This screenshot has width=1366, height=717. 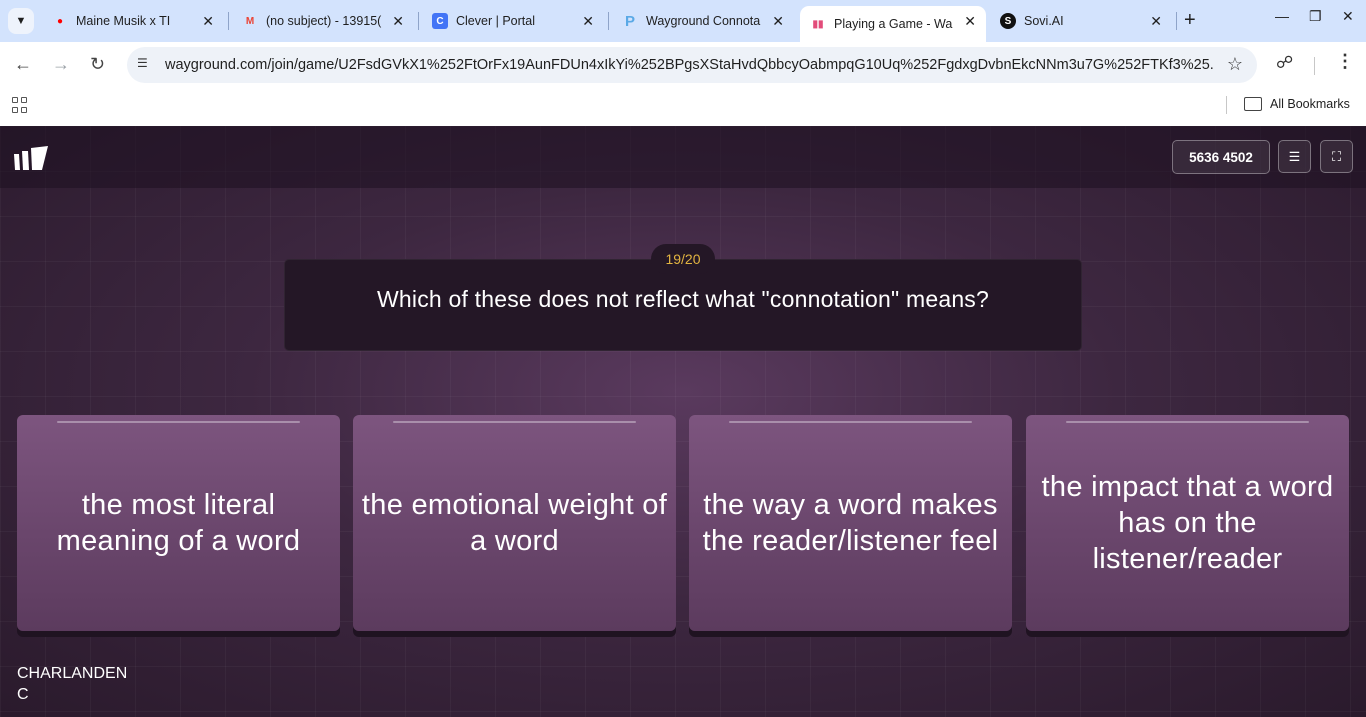 What do you see at coordinates (1294, 156) in the screenshot?
I see `menu-icon: ☰` at bounding box center [1294, 156].